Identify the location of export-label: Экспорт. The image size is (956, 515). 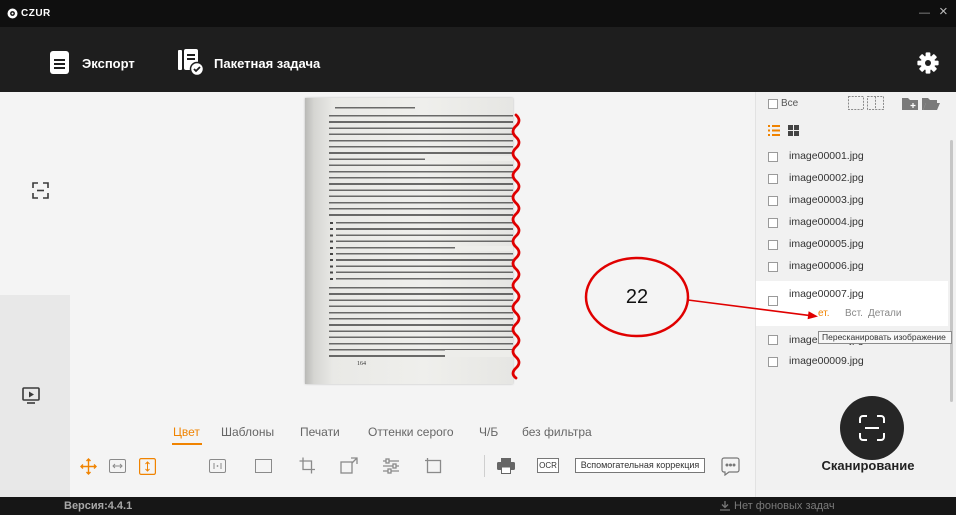
(108, 63).